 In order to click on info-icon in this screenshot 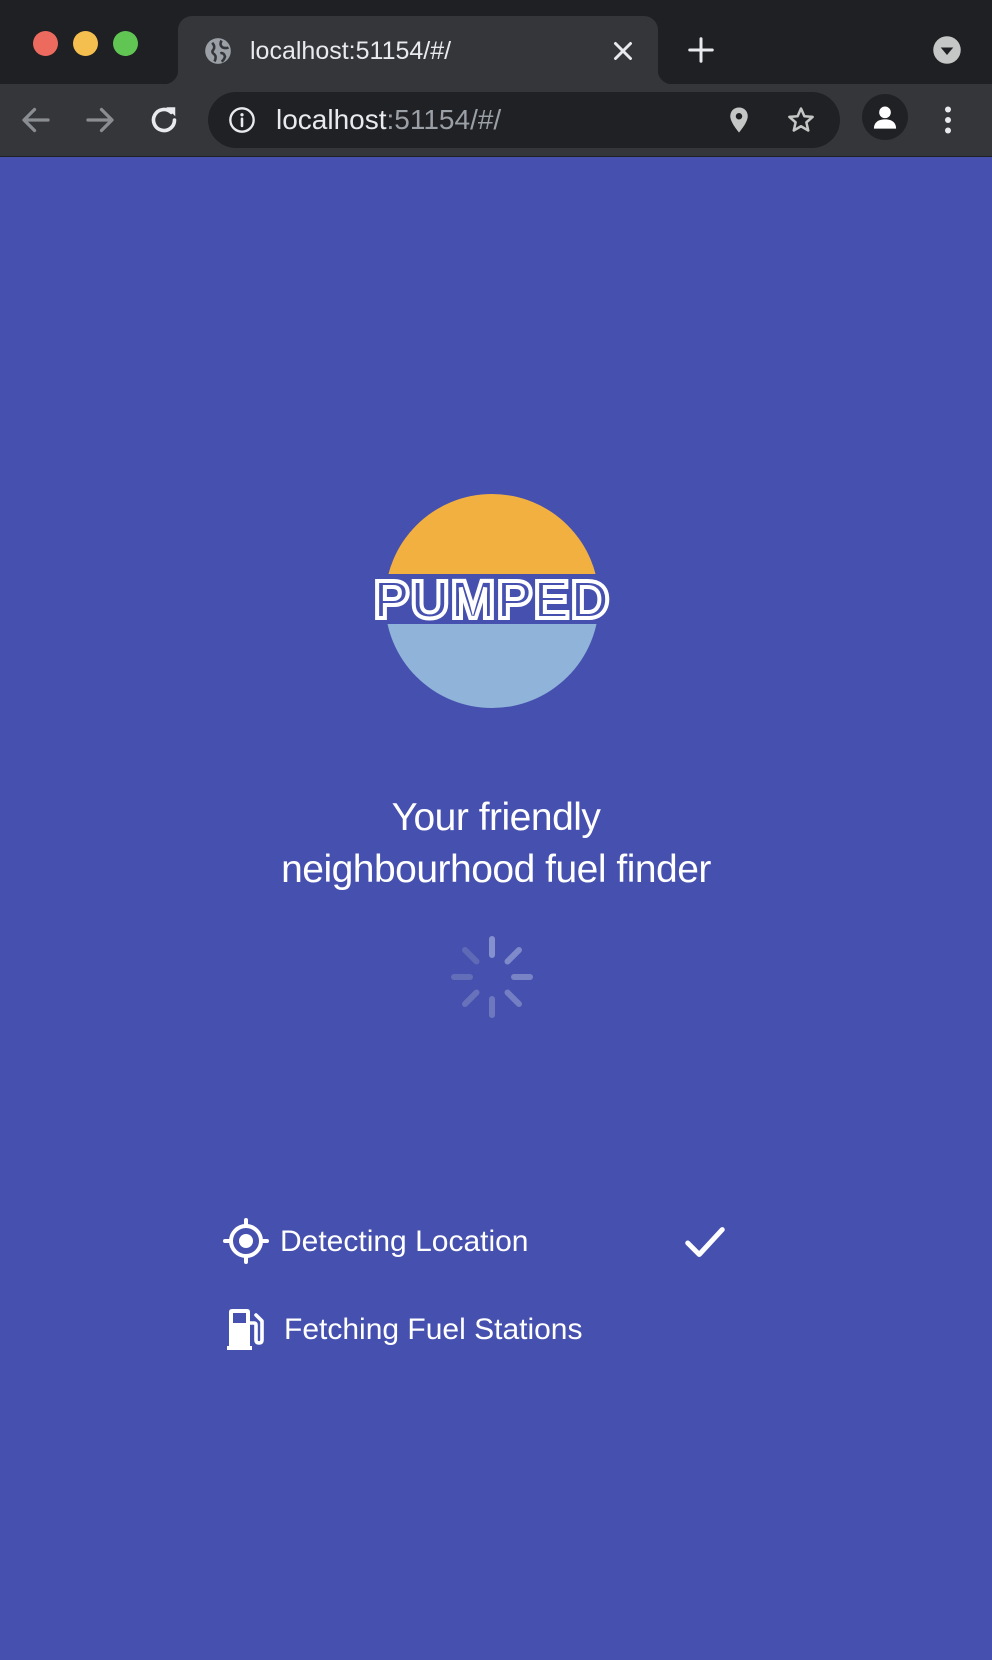, I will do `click(242, 120)`.